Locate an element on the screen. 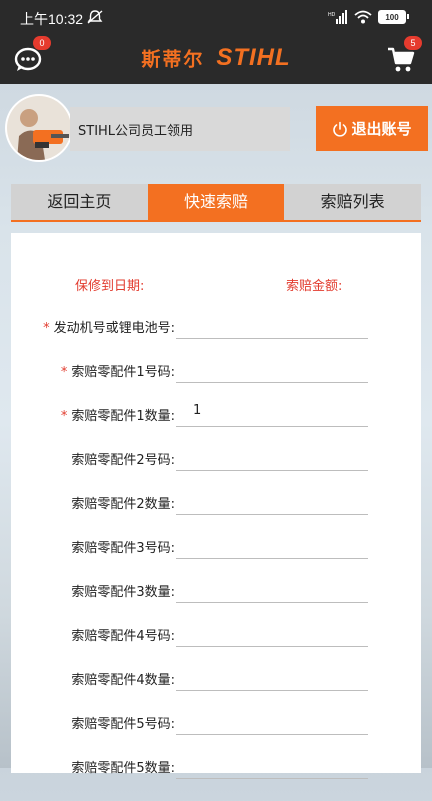 This screenshot has height=801, width=432. top-bar: 0 斯蒂尔 STIHL 5 is located at coordinates (216, 60).